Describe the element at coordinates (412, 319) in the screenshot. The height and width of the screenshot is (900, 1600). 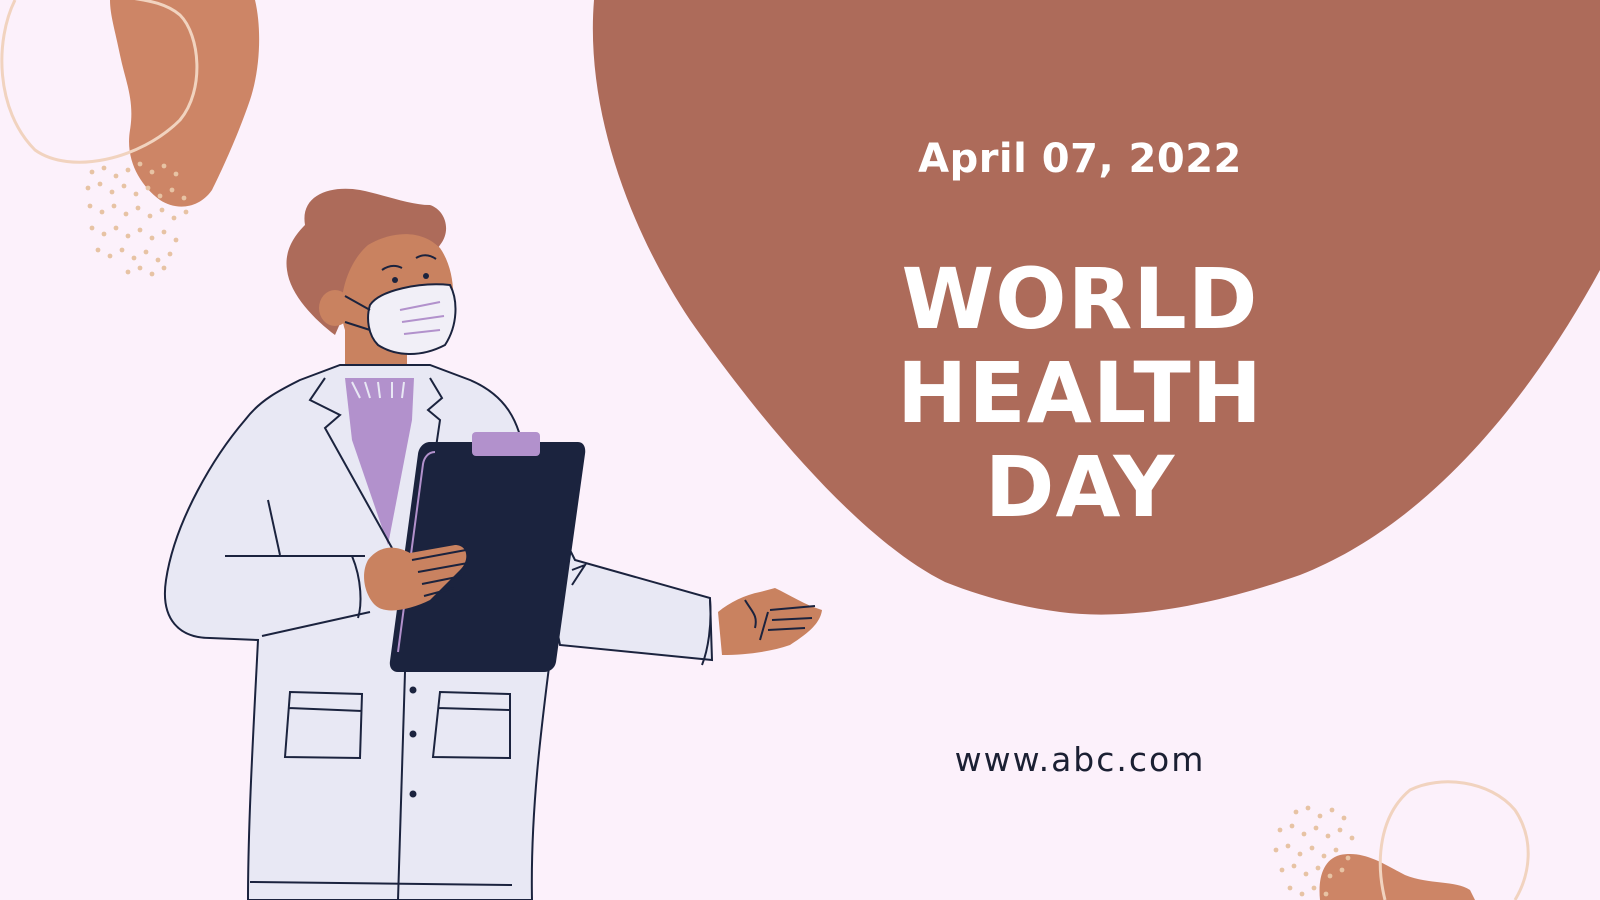
I see `face-mask-icon` at that location.